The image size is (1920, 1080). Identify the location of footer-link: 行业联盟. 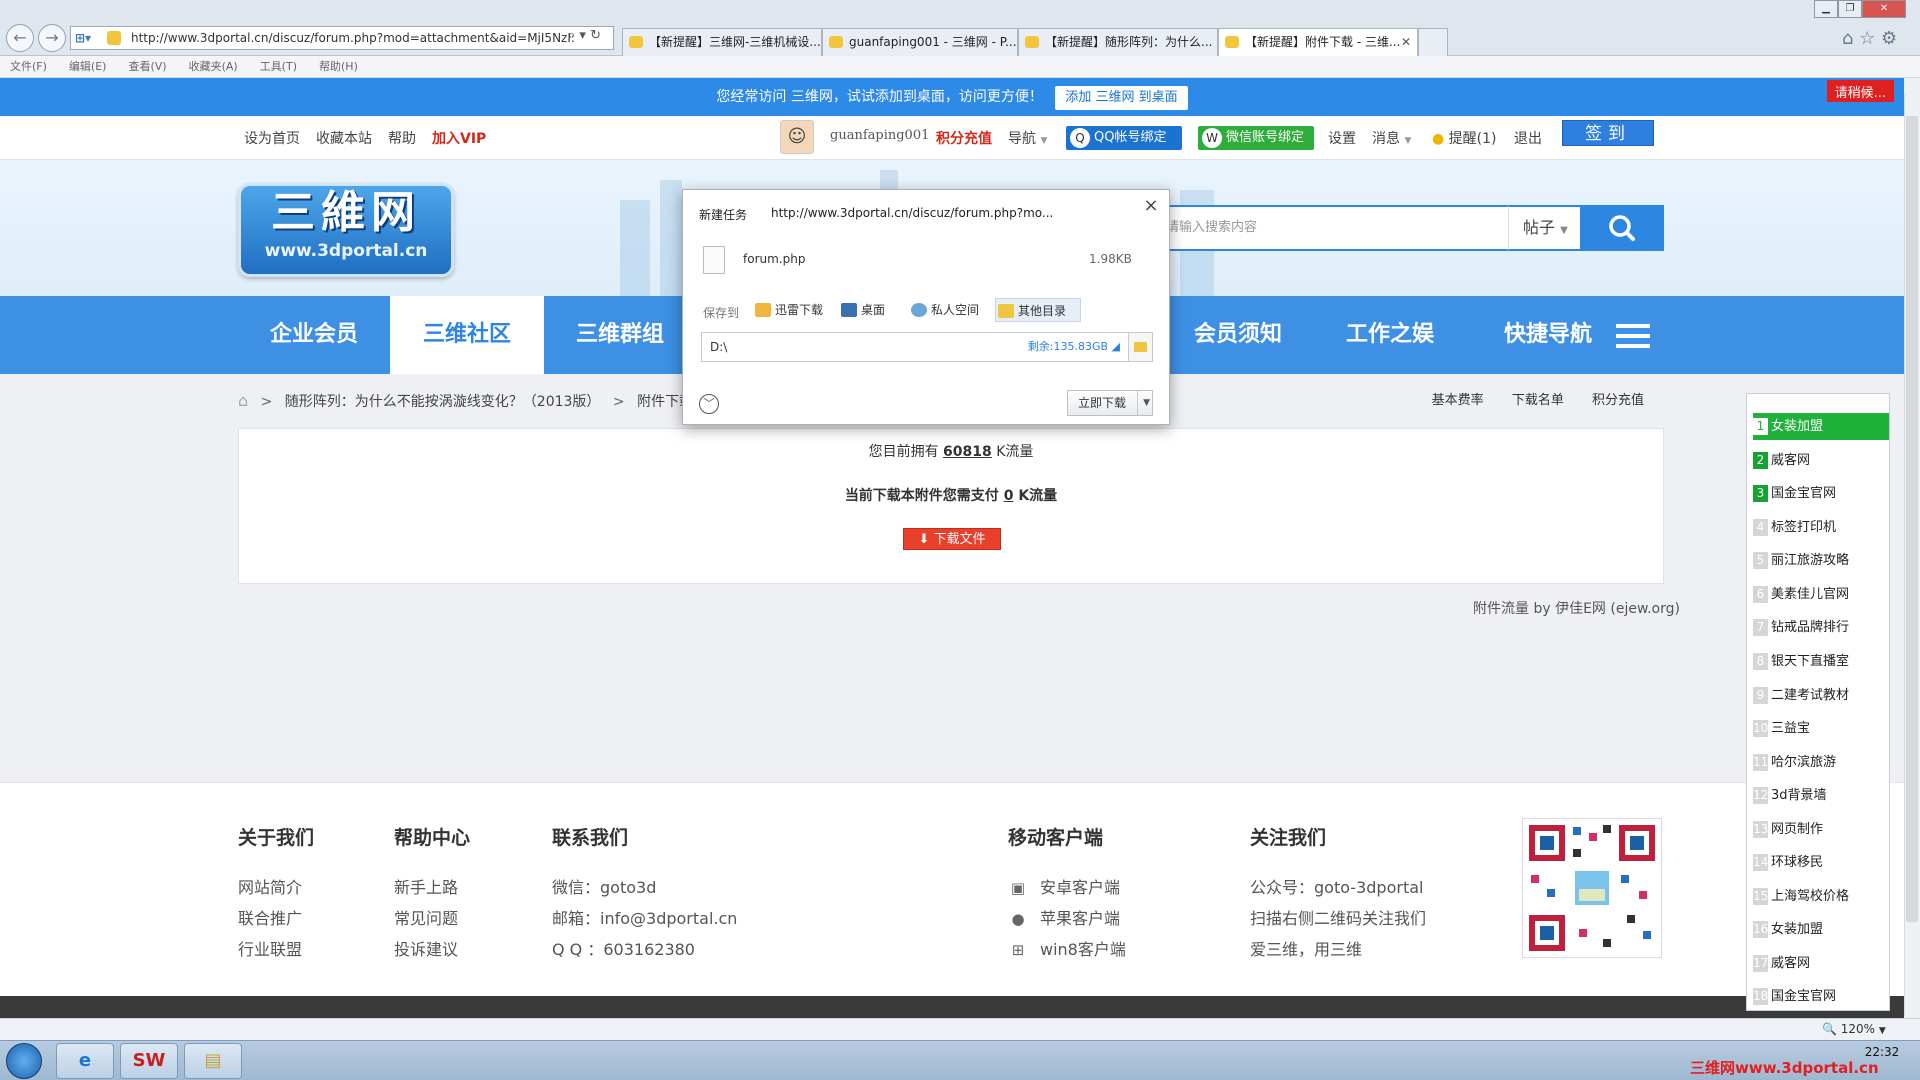
(276, 949).